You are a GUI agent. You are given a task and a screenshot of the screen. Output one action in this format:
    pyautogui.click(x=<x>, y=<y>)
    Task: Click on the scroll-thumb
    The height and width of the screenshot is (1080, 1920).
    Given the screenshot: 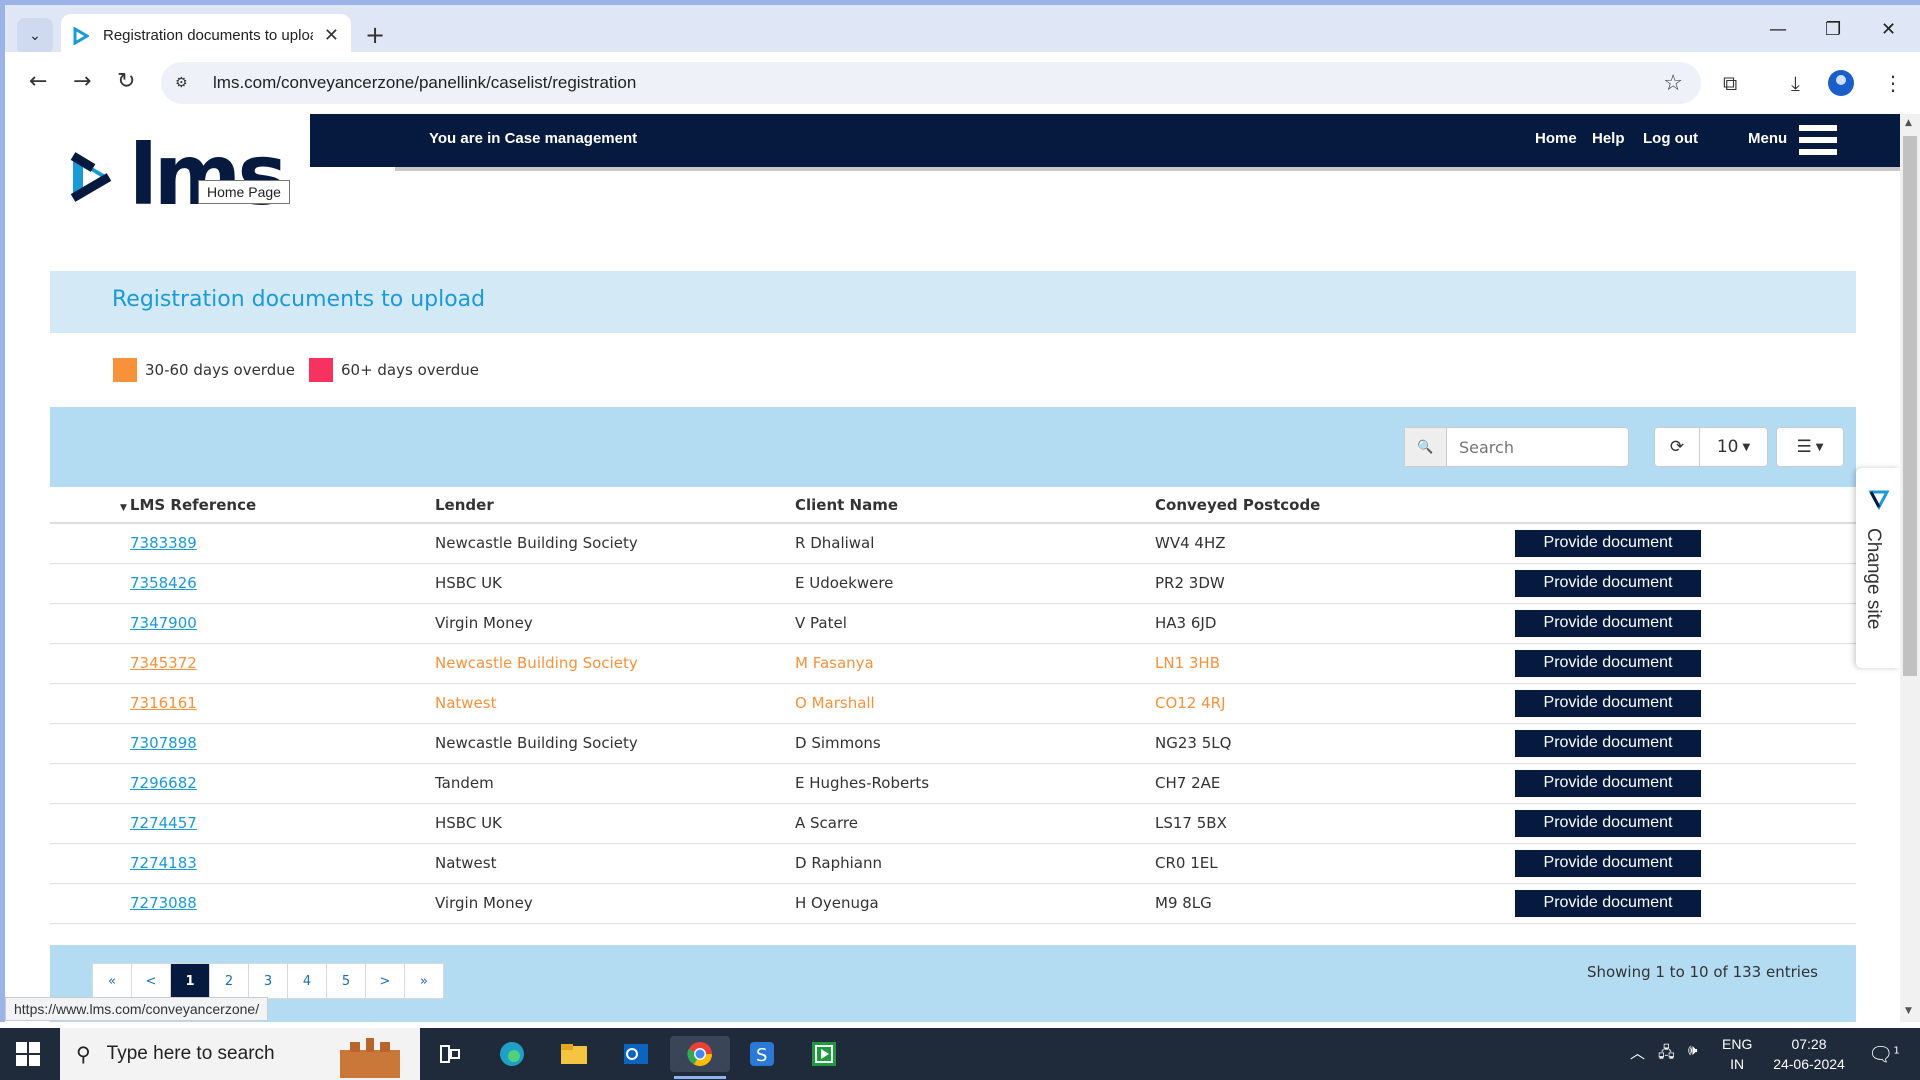 What is the action you would take?
    pyautogui.click(x=1910, y=406)
    